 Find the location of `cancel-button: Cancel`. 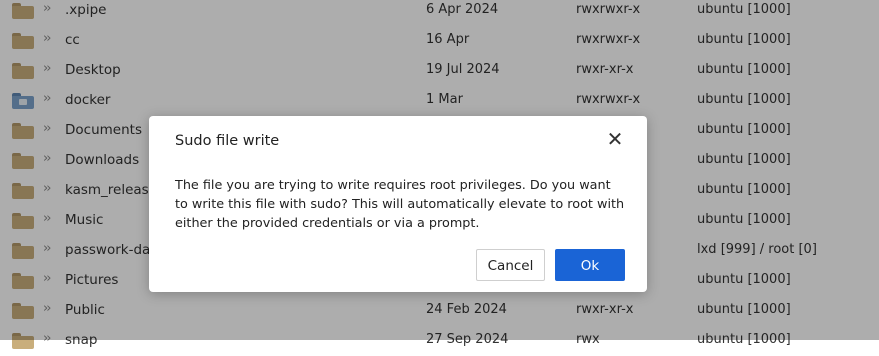

cancel-button: Cancel is located at coordinates (510, 265).